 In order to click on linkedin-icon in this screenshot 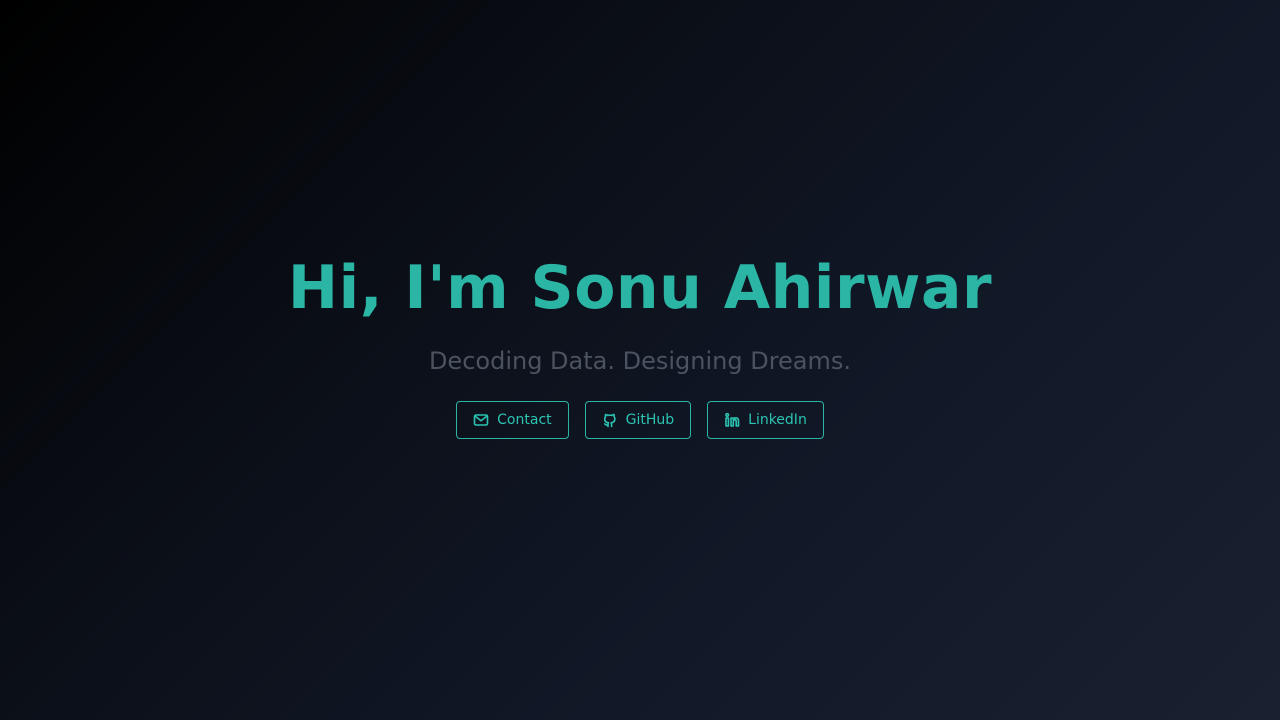, I will do `click(732, 420)`.